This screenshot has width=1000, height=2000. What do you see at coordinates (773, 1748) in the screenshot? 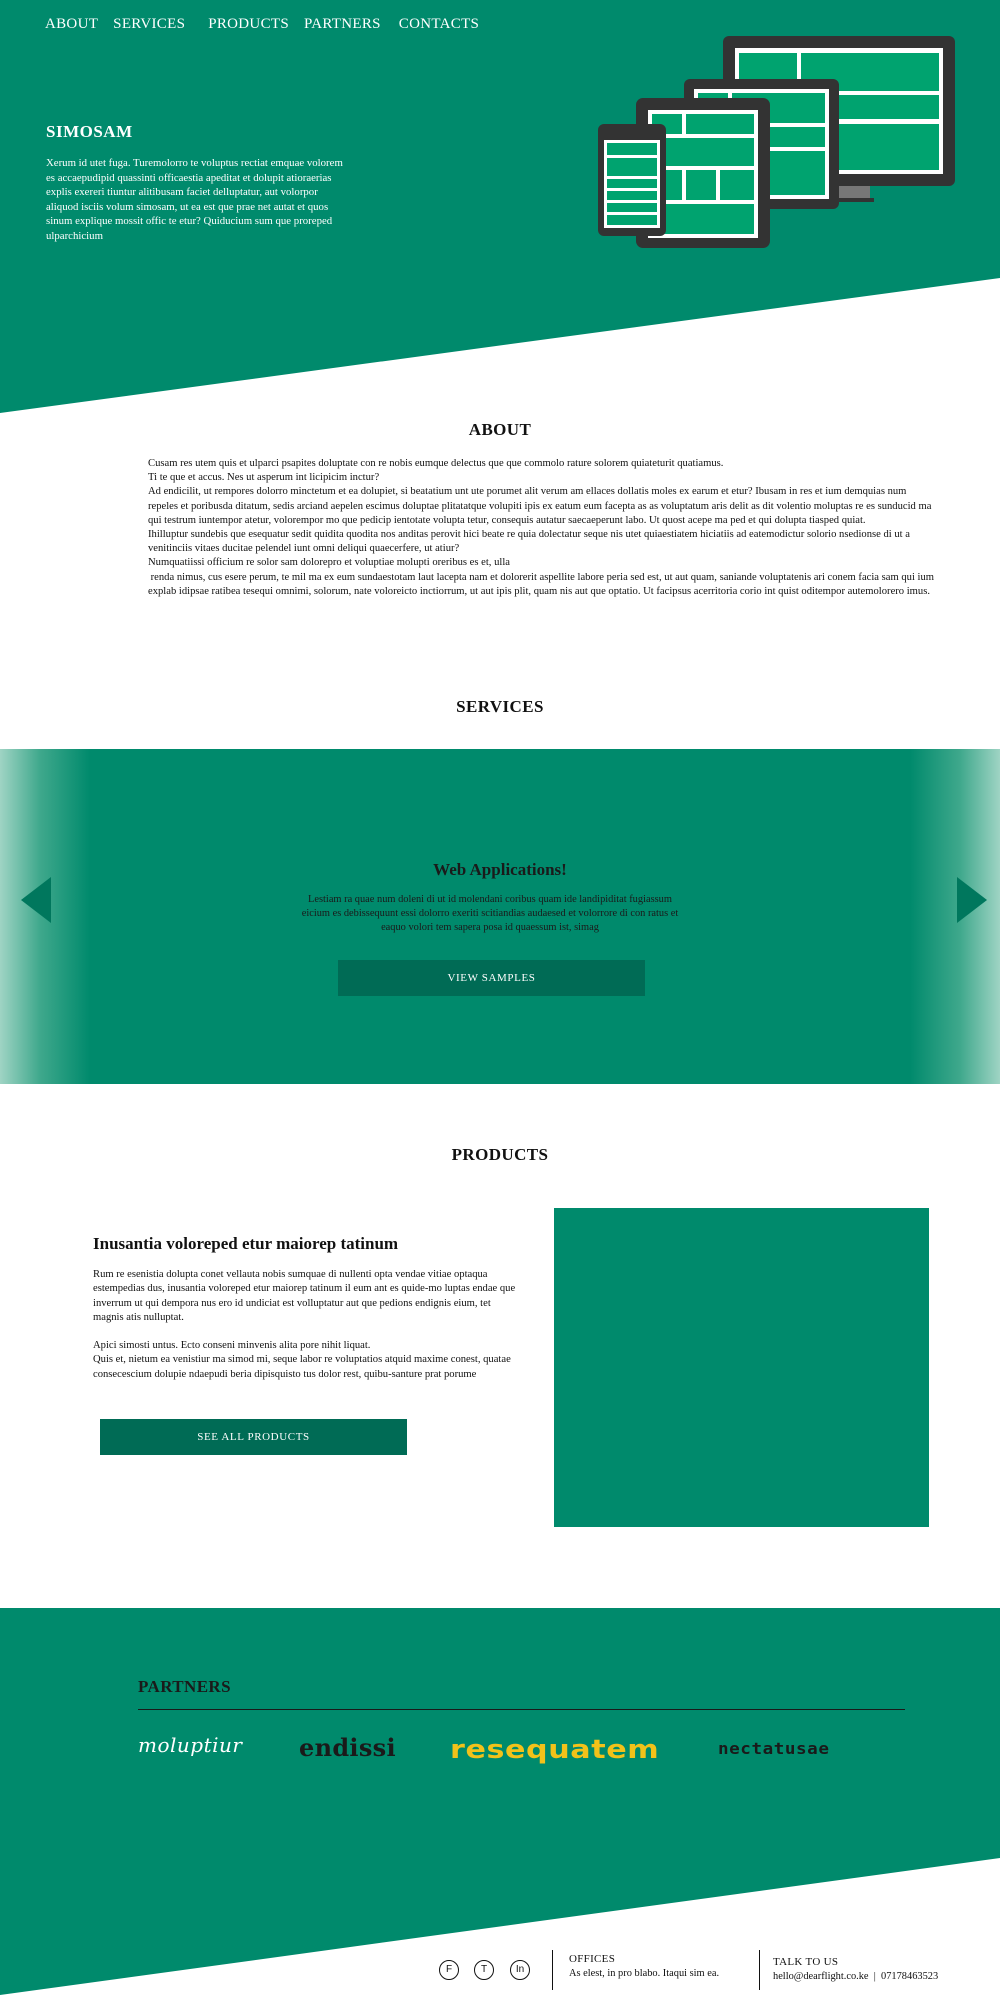
I see `partner-logo: nectatusae` at bounding box center [773, 1748].